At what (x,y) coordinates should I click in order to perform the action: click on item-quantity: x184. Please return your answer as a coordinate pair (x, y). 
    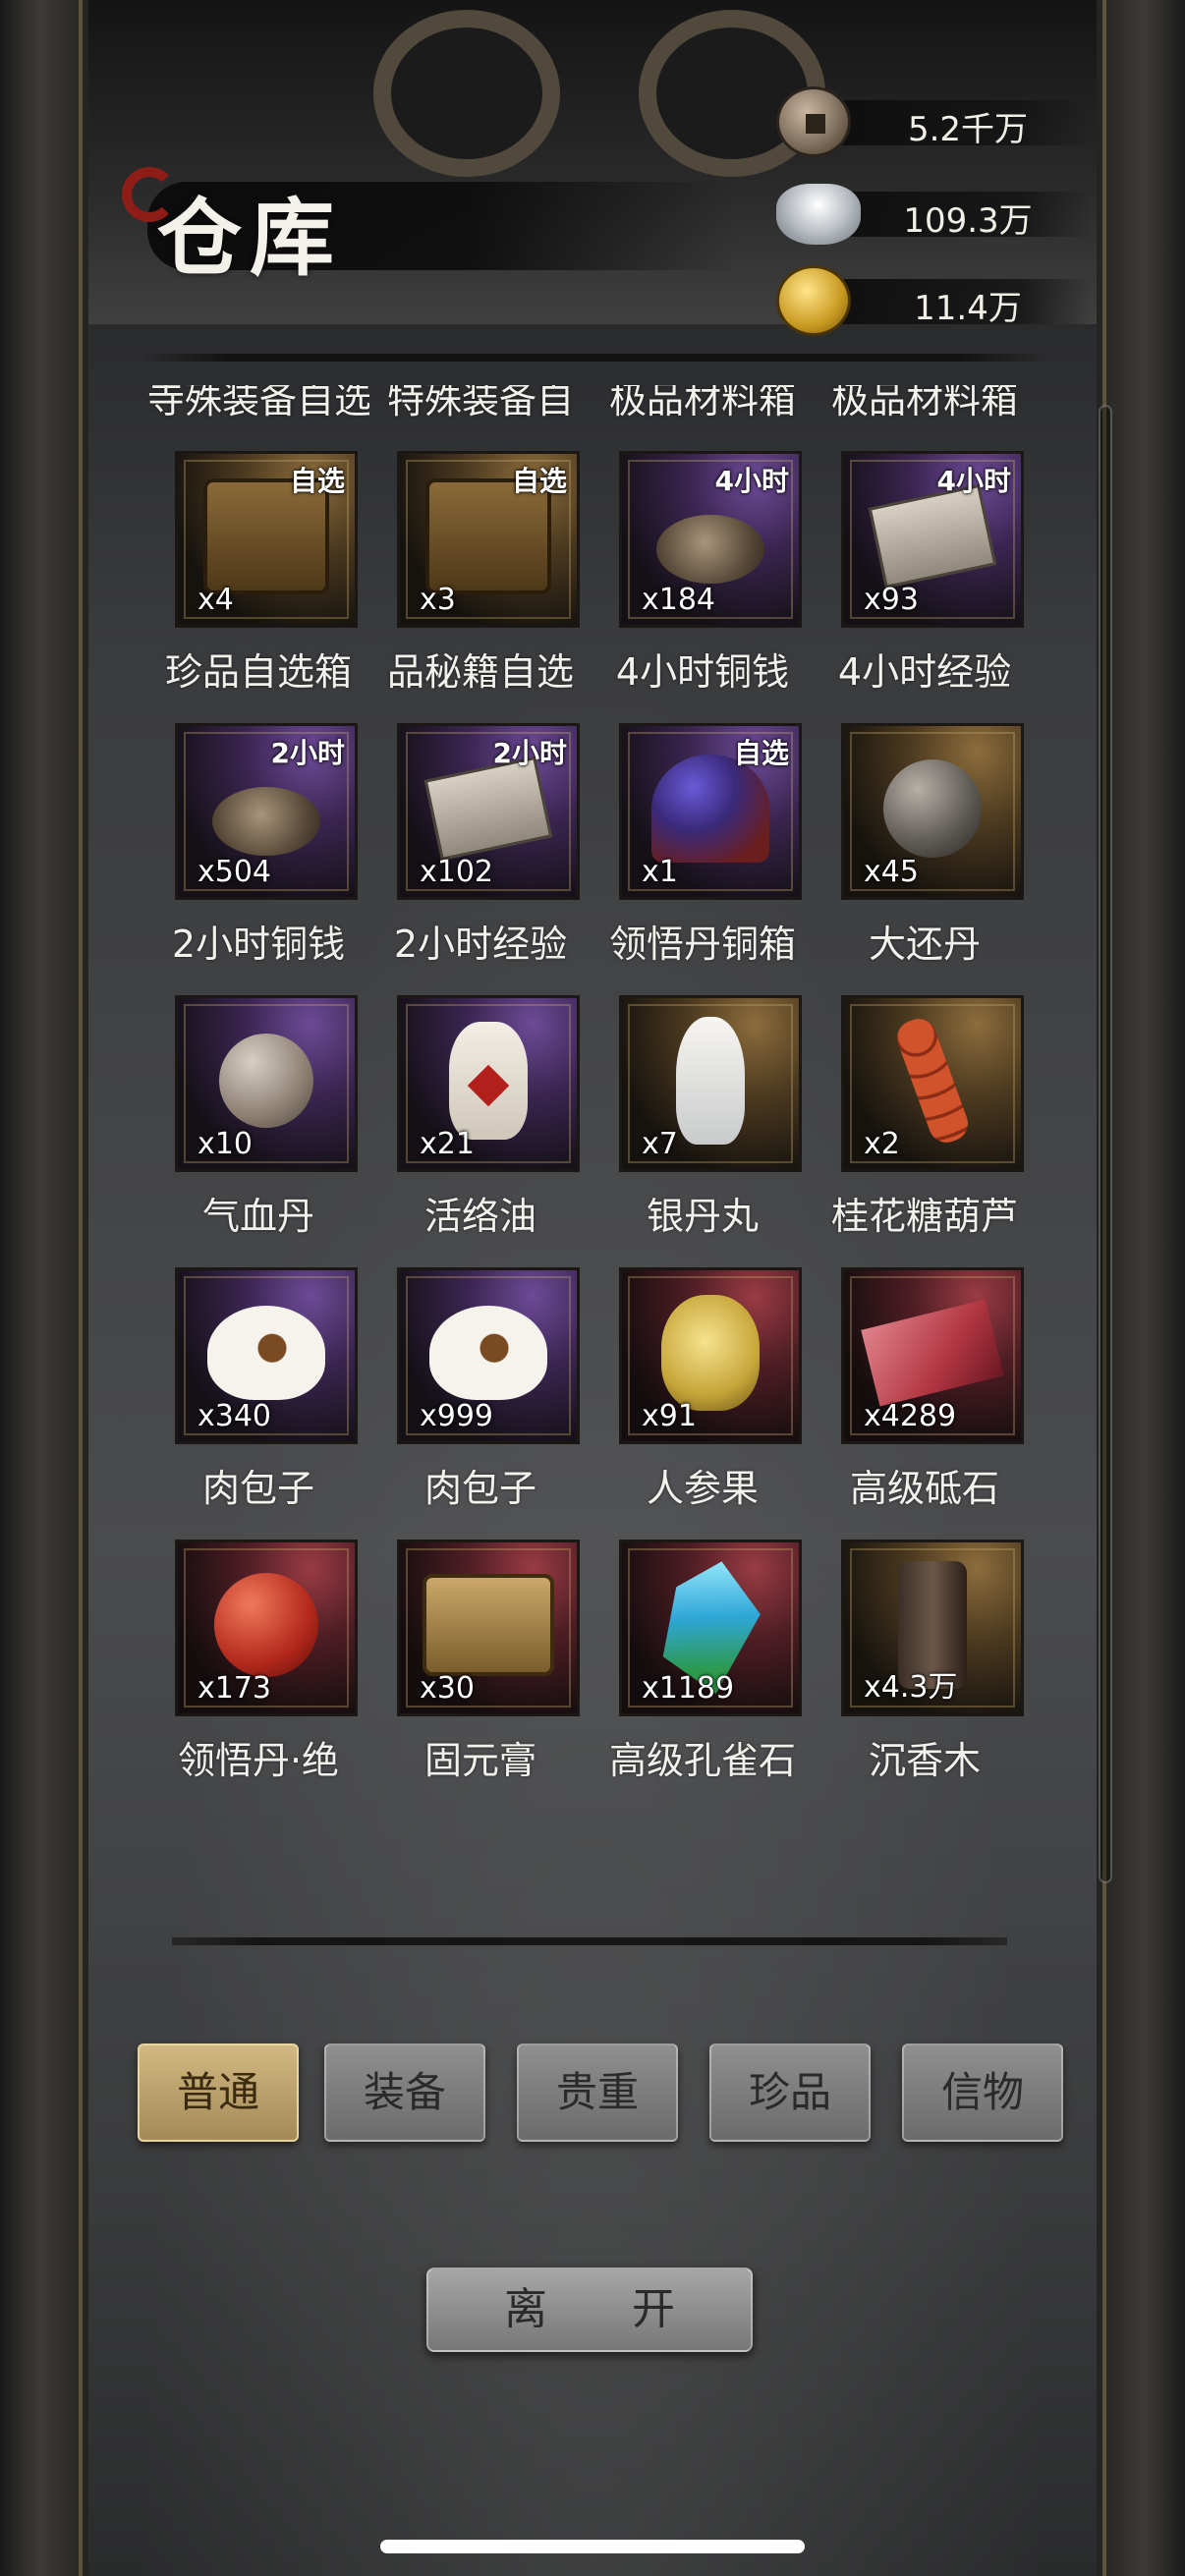
    Looking at the image, I should click on (679, 600).